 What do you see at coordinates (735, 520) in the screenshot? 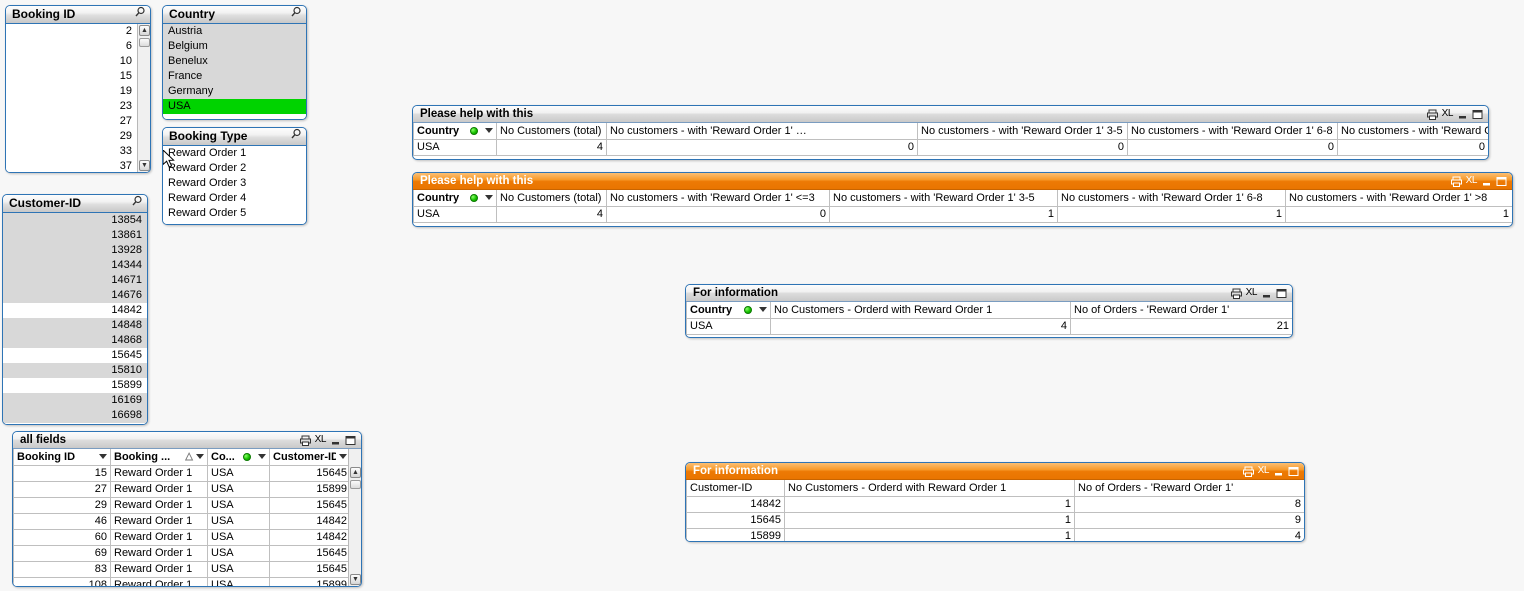
I see `cell-dimension: 15645` at bounding box center [735, 520].